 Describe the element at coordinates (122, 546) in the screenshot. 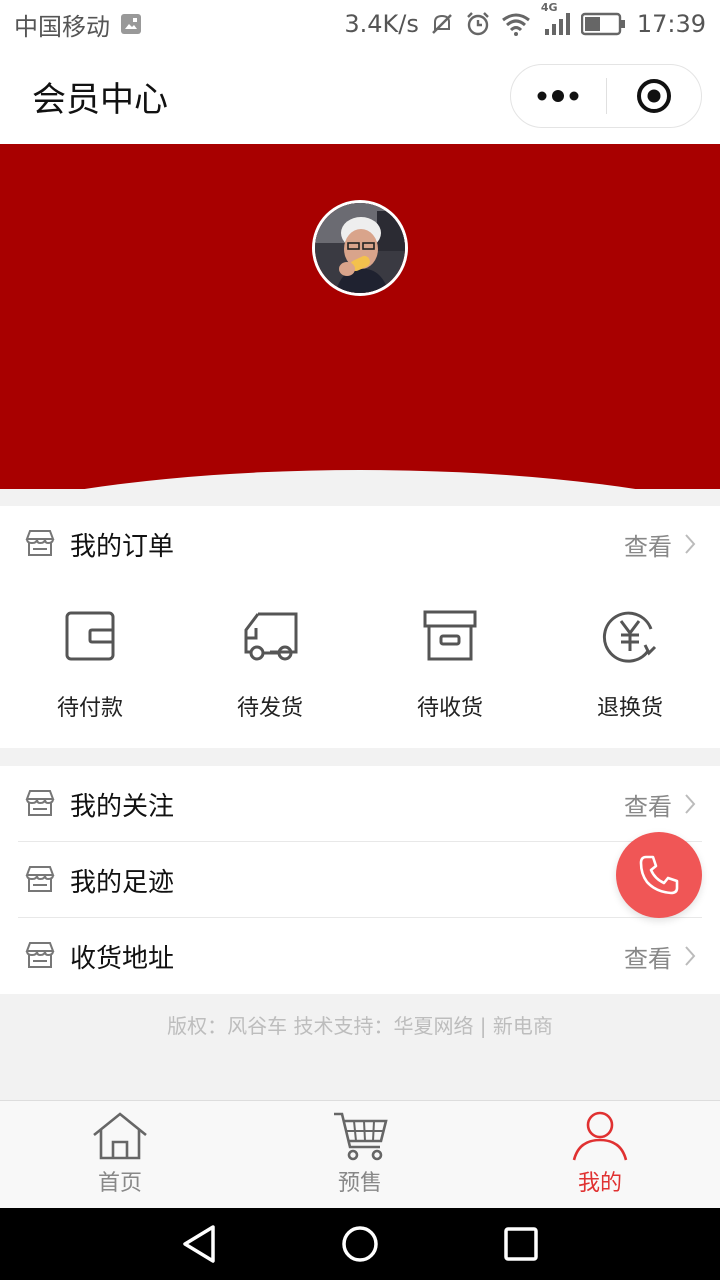

I see `orders-title: 我的订单` at that location.